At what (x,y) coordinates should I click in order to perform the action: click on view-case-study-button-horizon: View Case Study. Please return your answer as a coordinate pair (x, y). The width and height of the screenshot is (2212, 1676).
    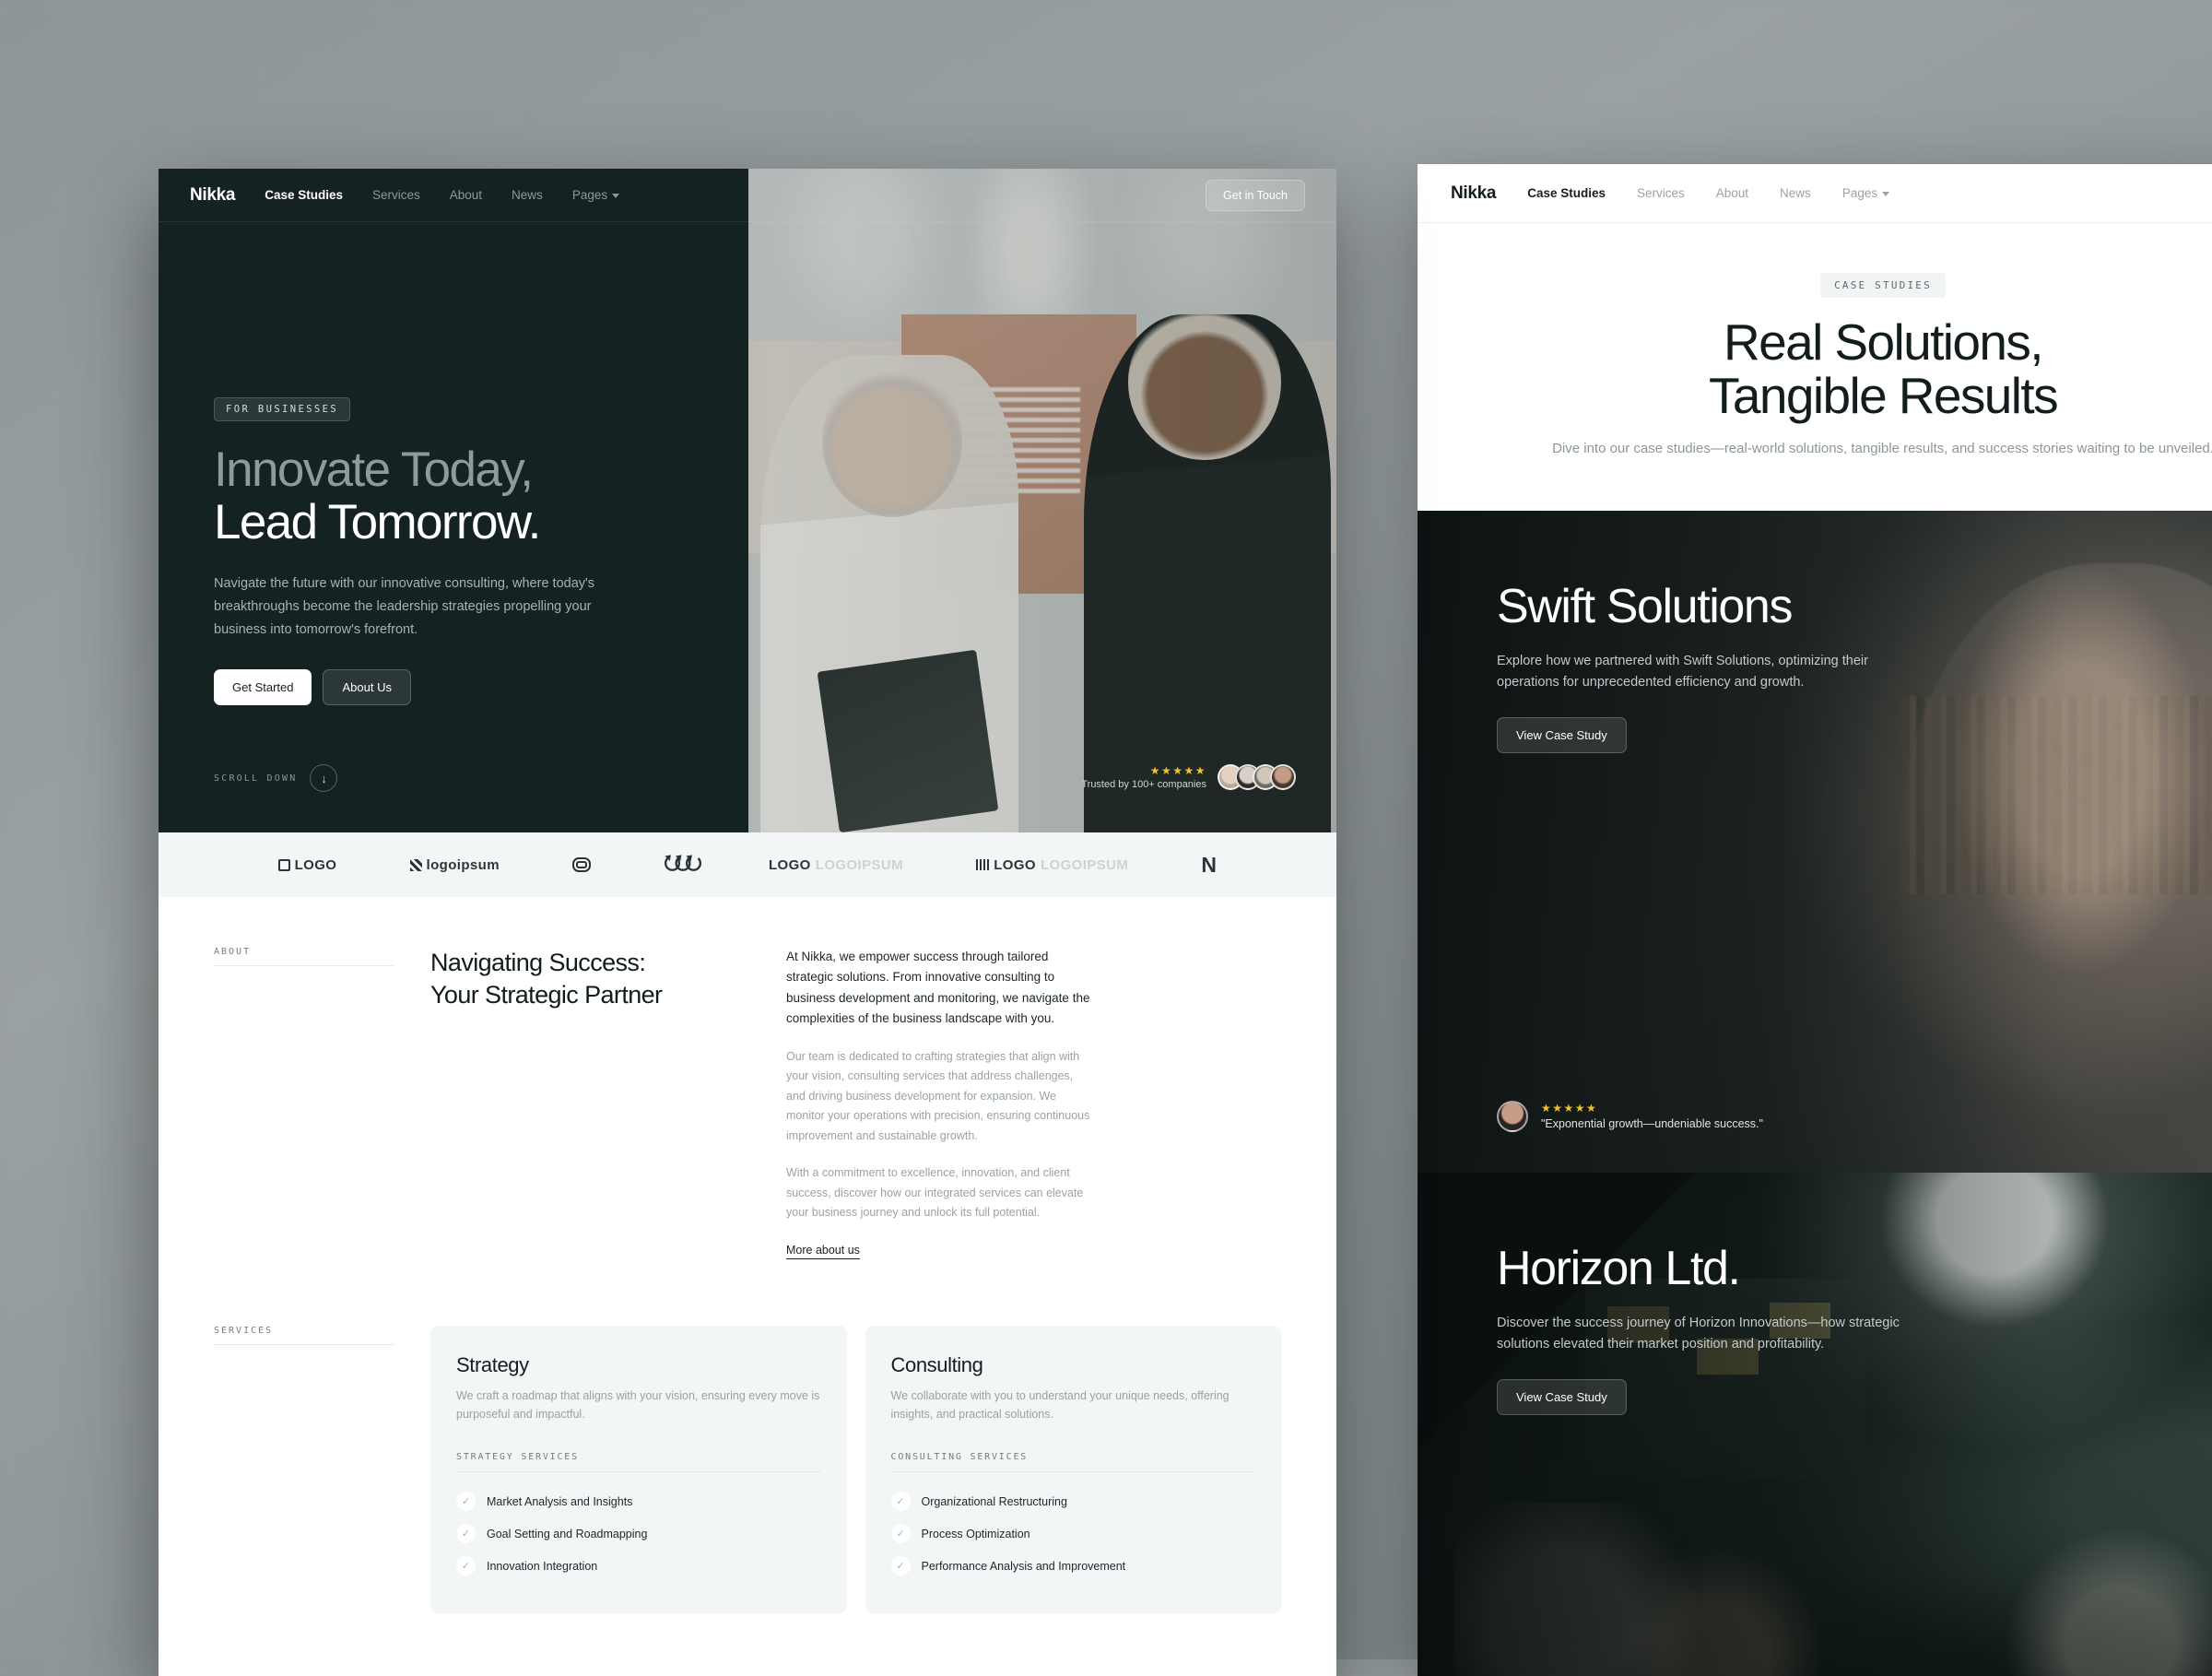
    Looking at the image, I should click on (1562, 1397).